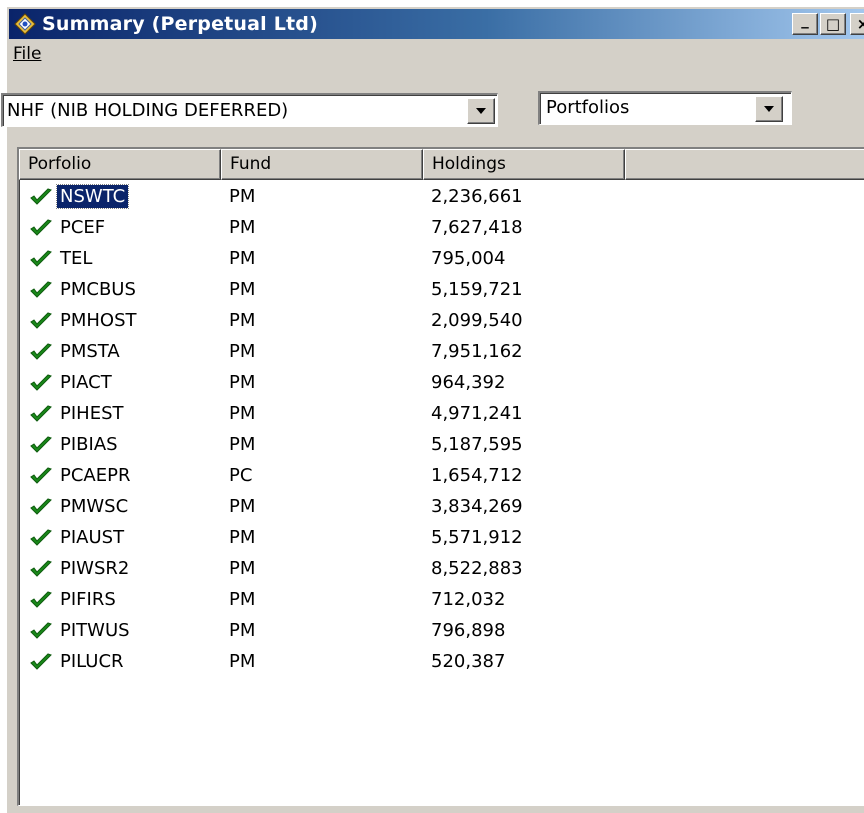  I want to click on cell-portfolio: NSWTC, so click(146, 196).